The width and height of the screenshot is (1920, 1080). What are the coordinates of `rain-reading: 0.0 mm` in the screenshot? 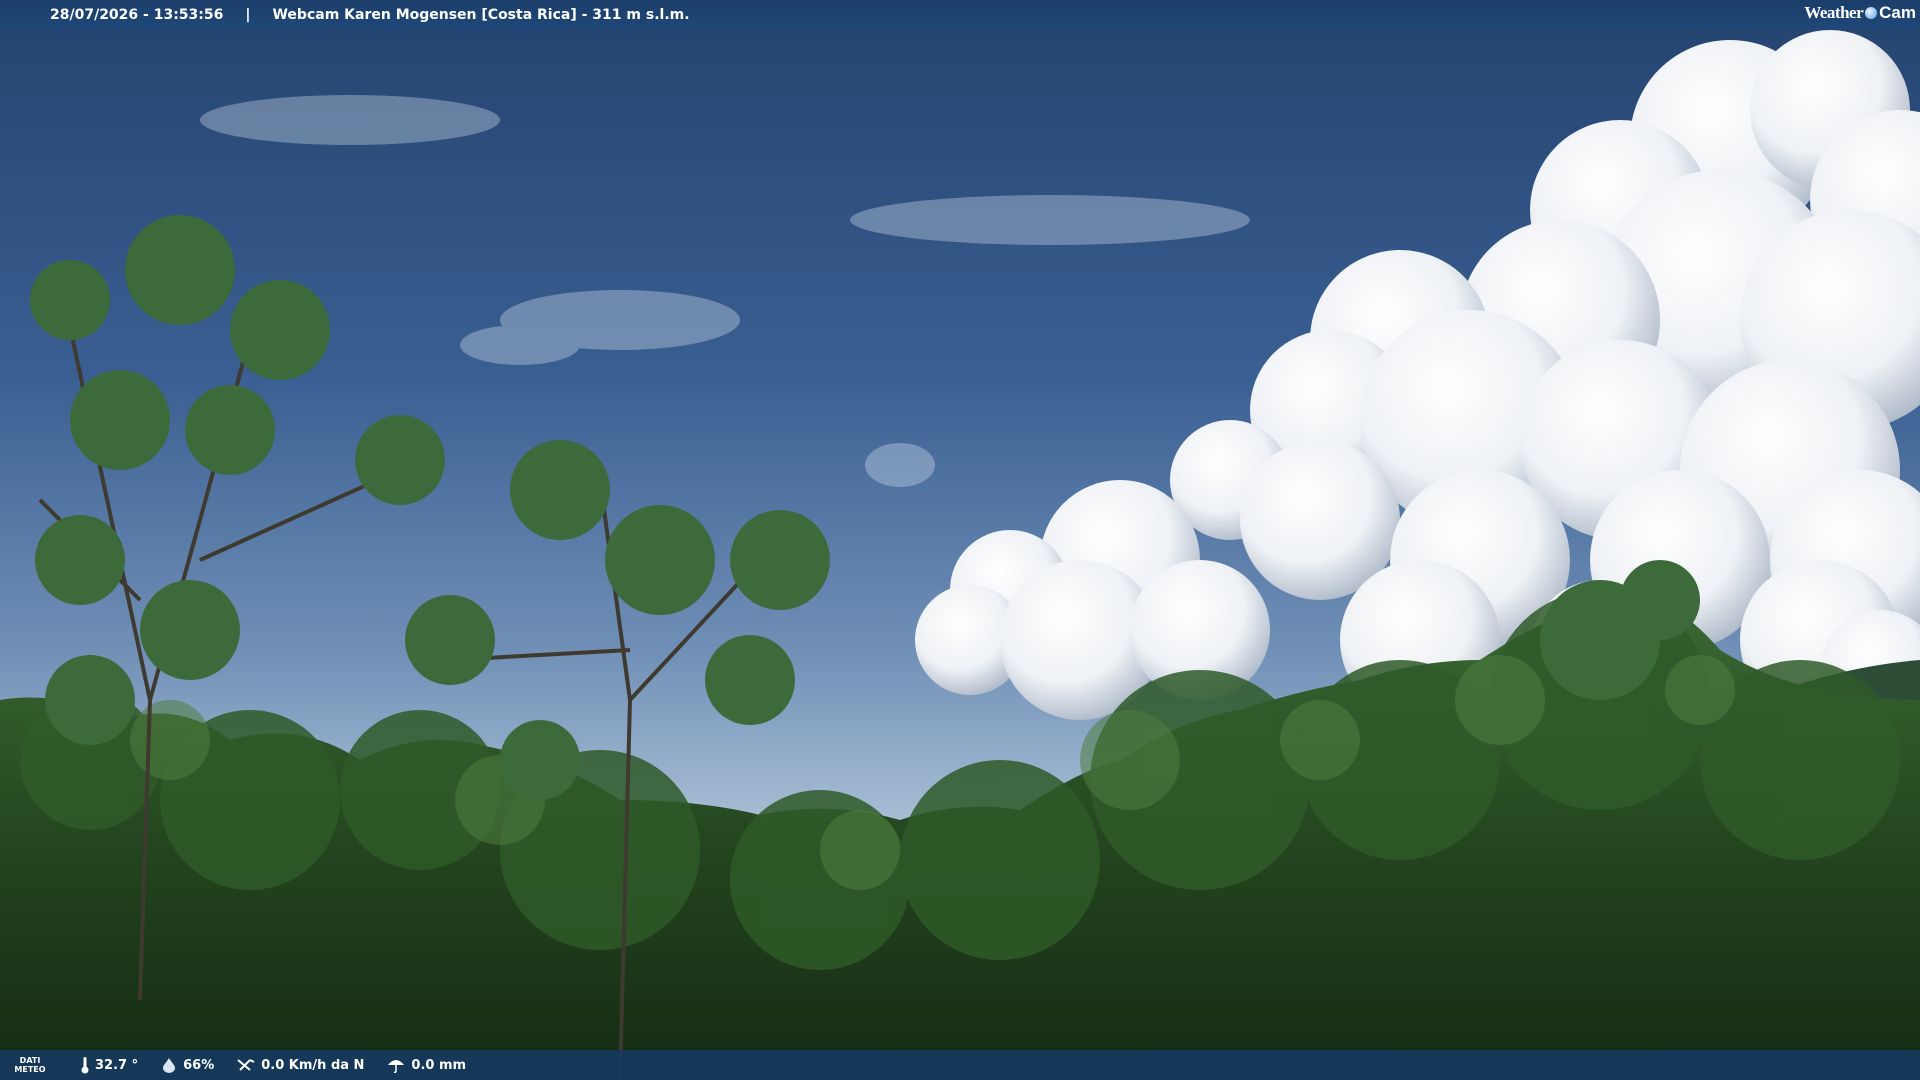 It's located at (426, 1065).